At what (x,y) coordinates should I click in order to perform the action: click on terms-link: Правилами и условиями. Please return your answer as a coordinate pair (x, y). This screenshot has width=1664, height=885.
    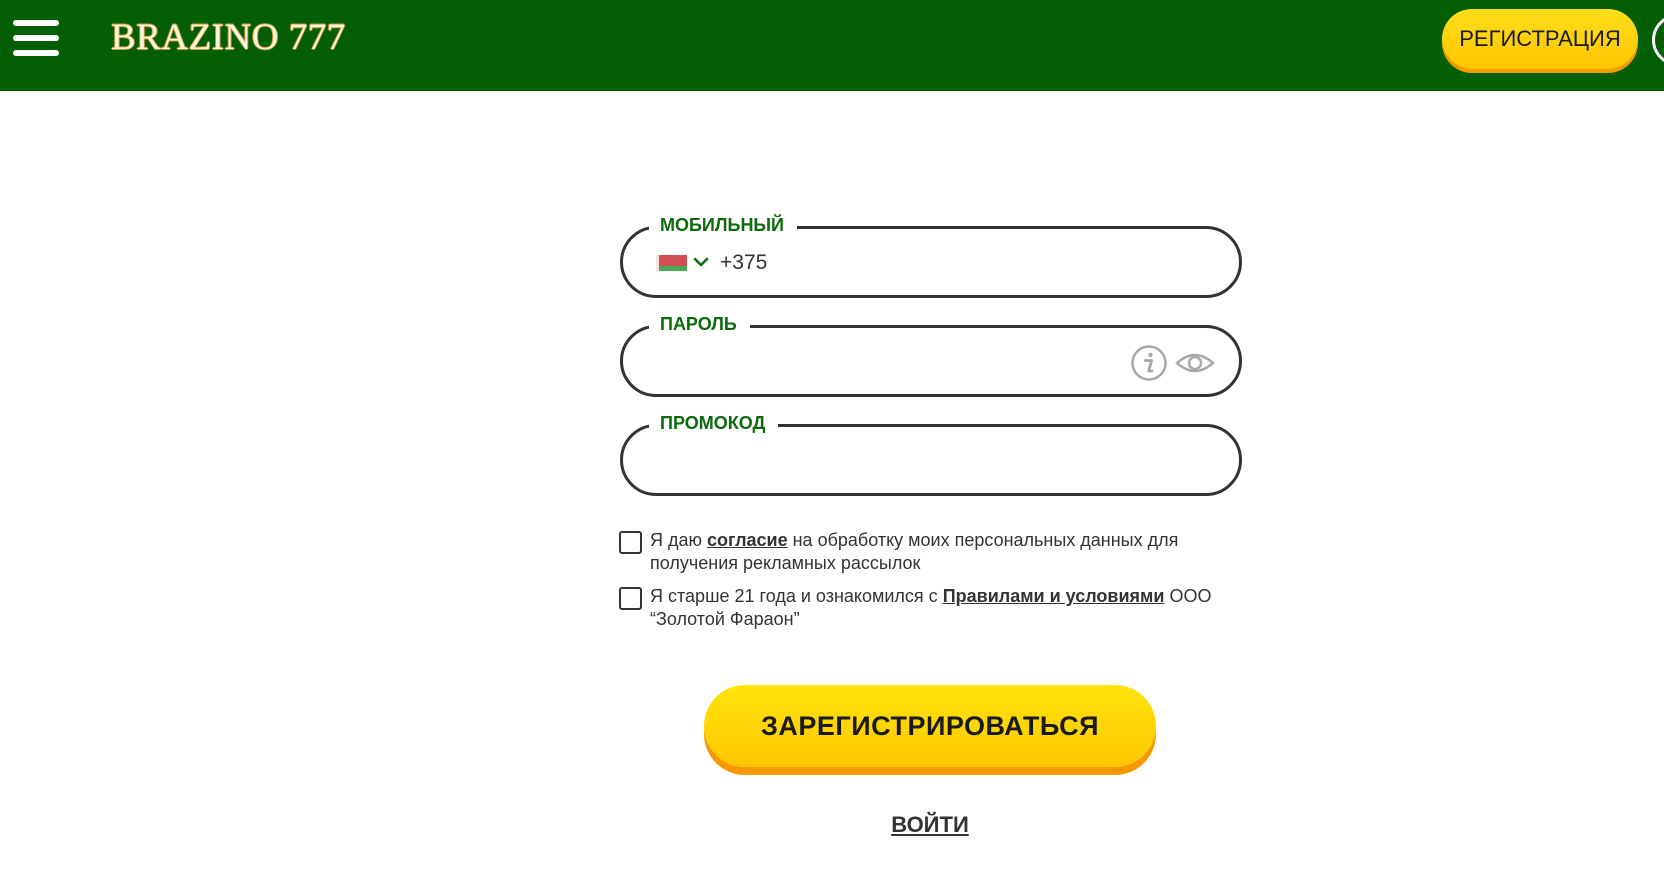
    Looking at the image, I should click on (1054, 596).